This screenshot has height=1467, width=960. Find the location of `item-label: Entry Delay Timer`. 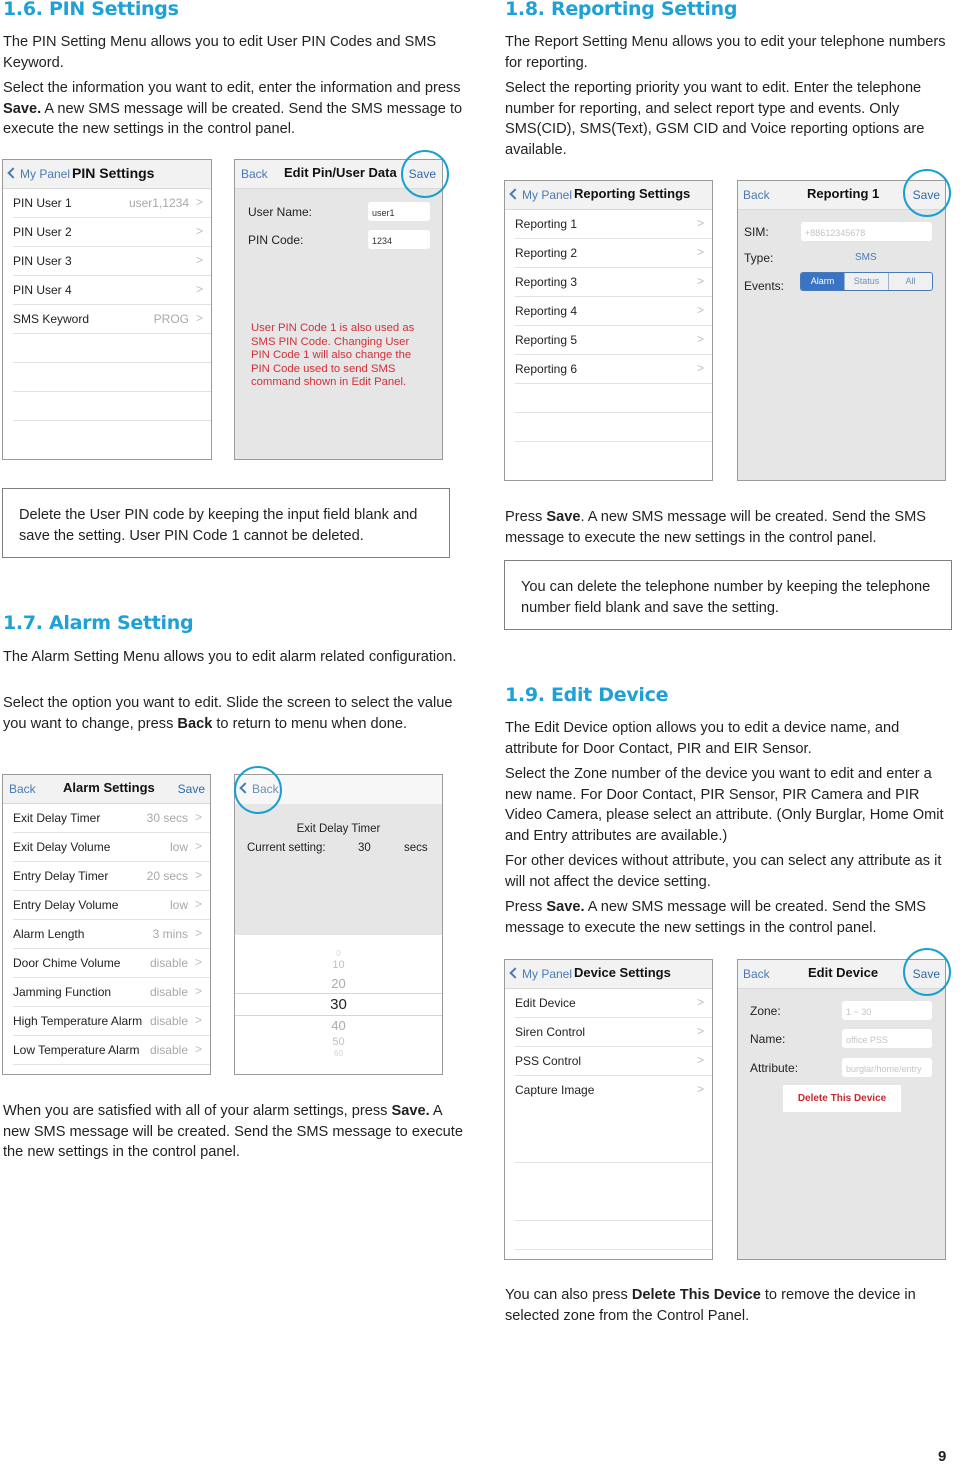

item-label: Entry Delay Timer is located at coordinates (61, 876).